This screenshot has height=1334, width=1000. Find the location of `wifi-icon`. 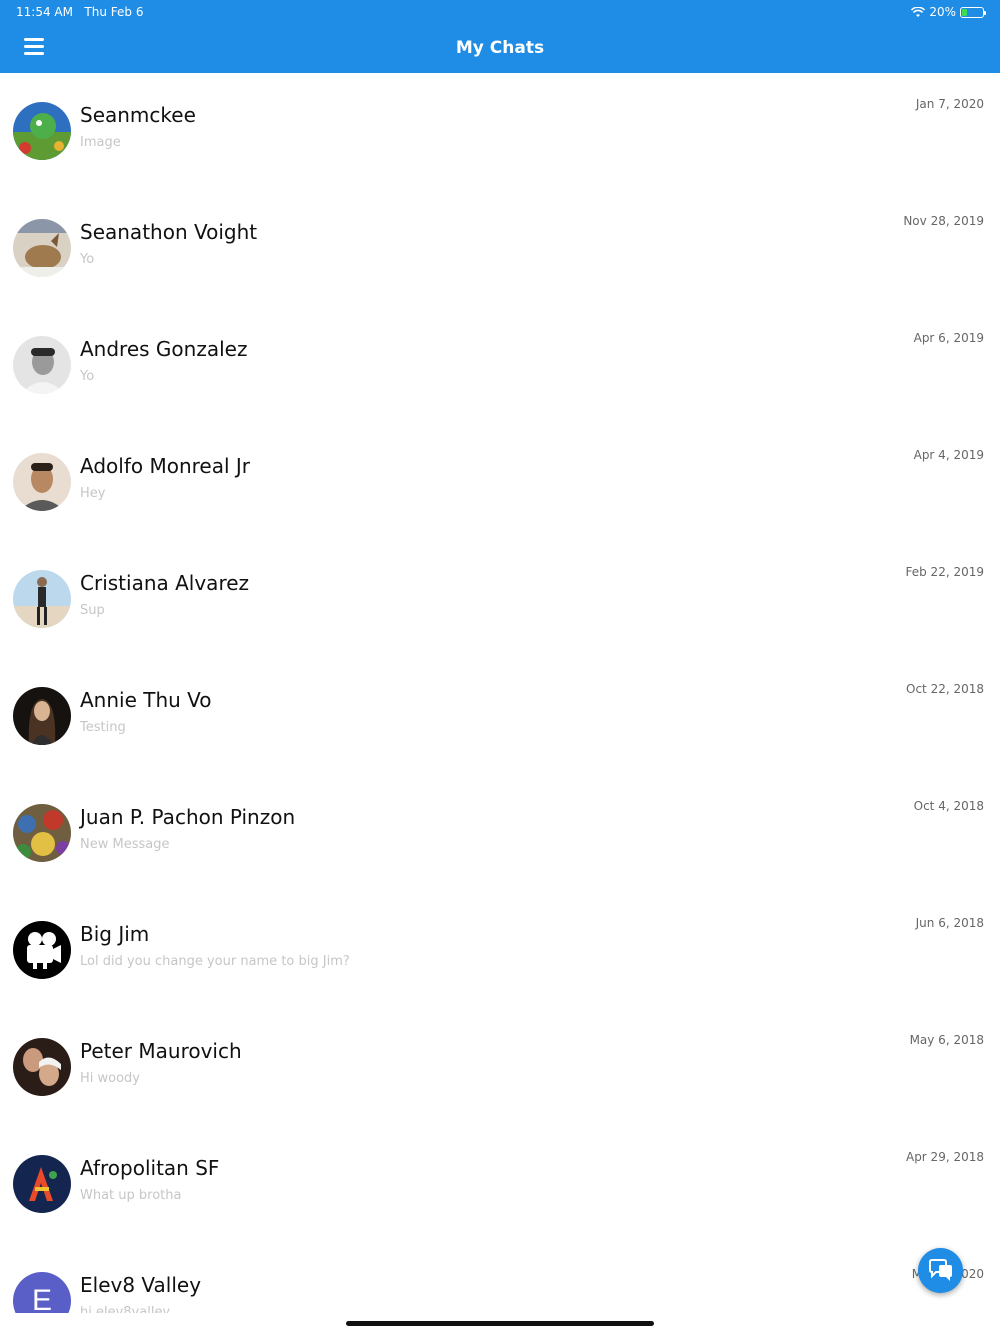

wifi-icon is located at coordinates (918, 11).